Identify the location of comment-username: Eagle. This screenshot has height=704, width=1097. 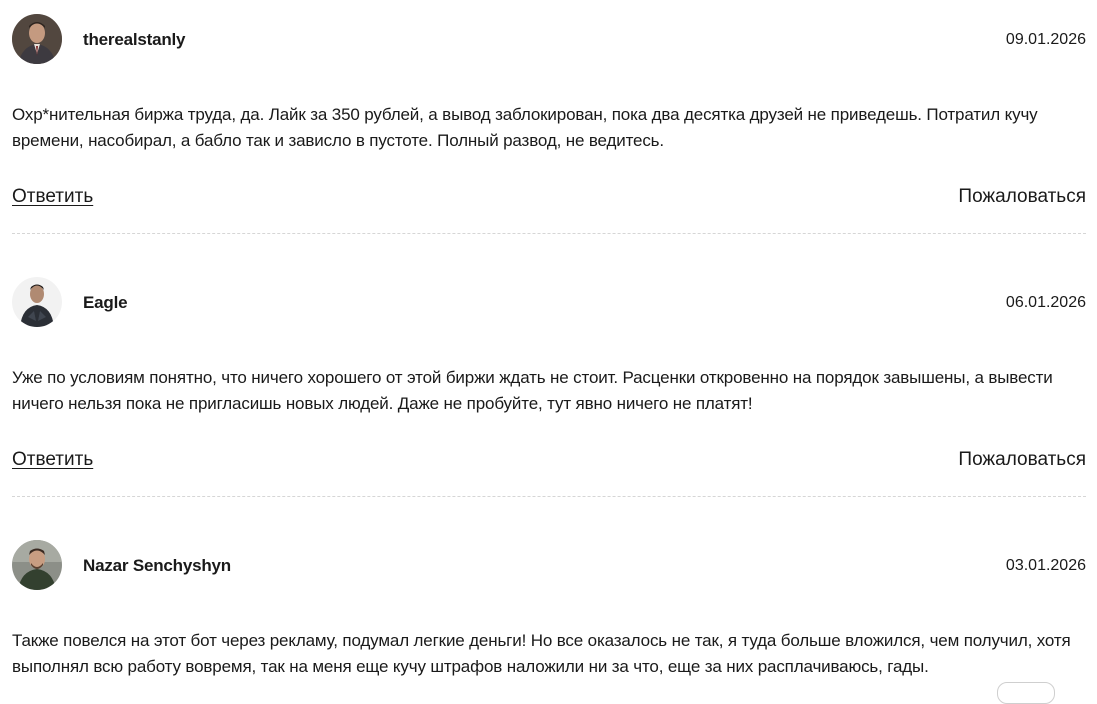
(105, 303).